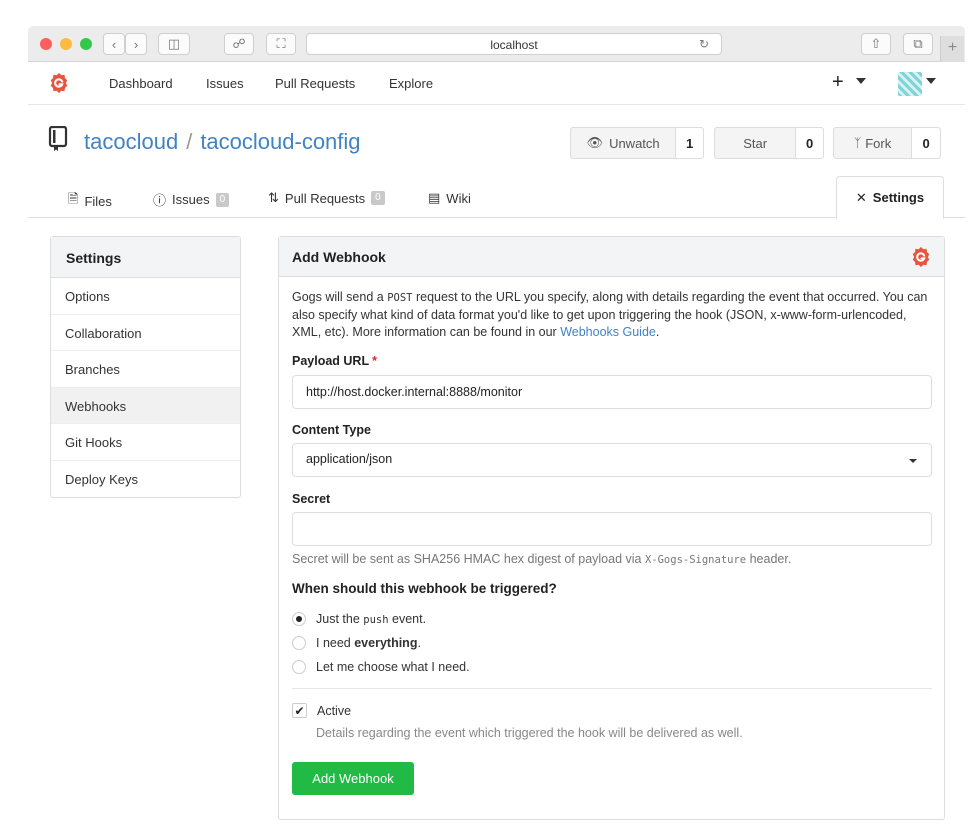 The image size is (973, 838). I want to click on sidebar-item-options: Options, so click(145, 296).